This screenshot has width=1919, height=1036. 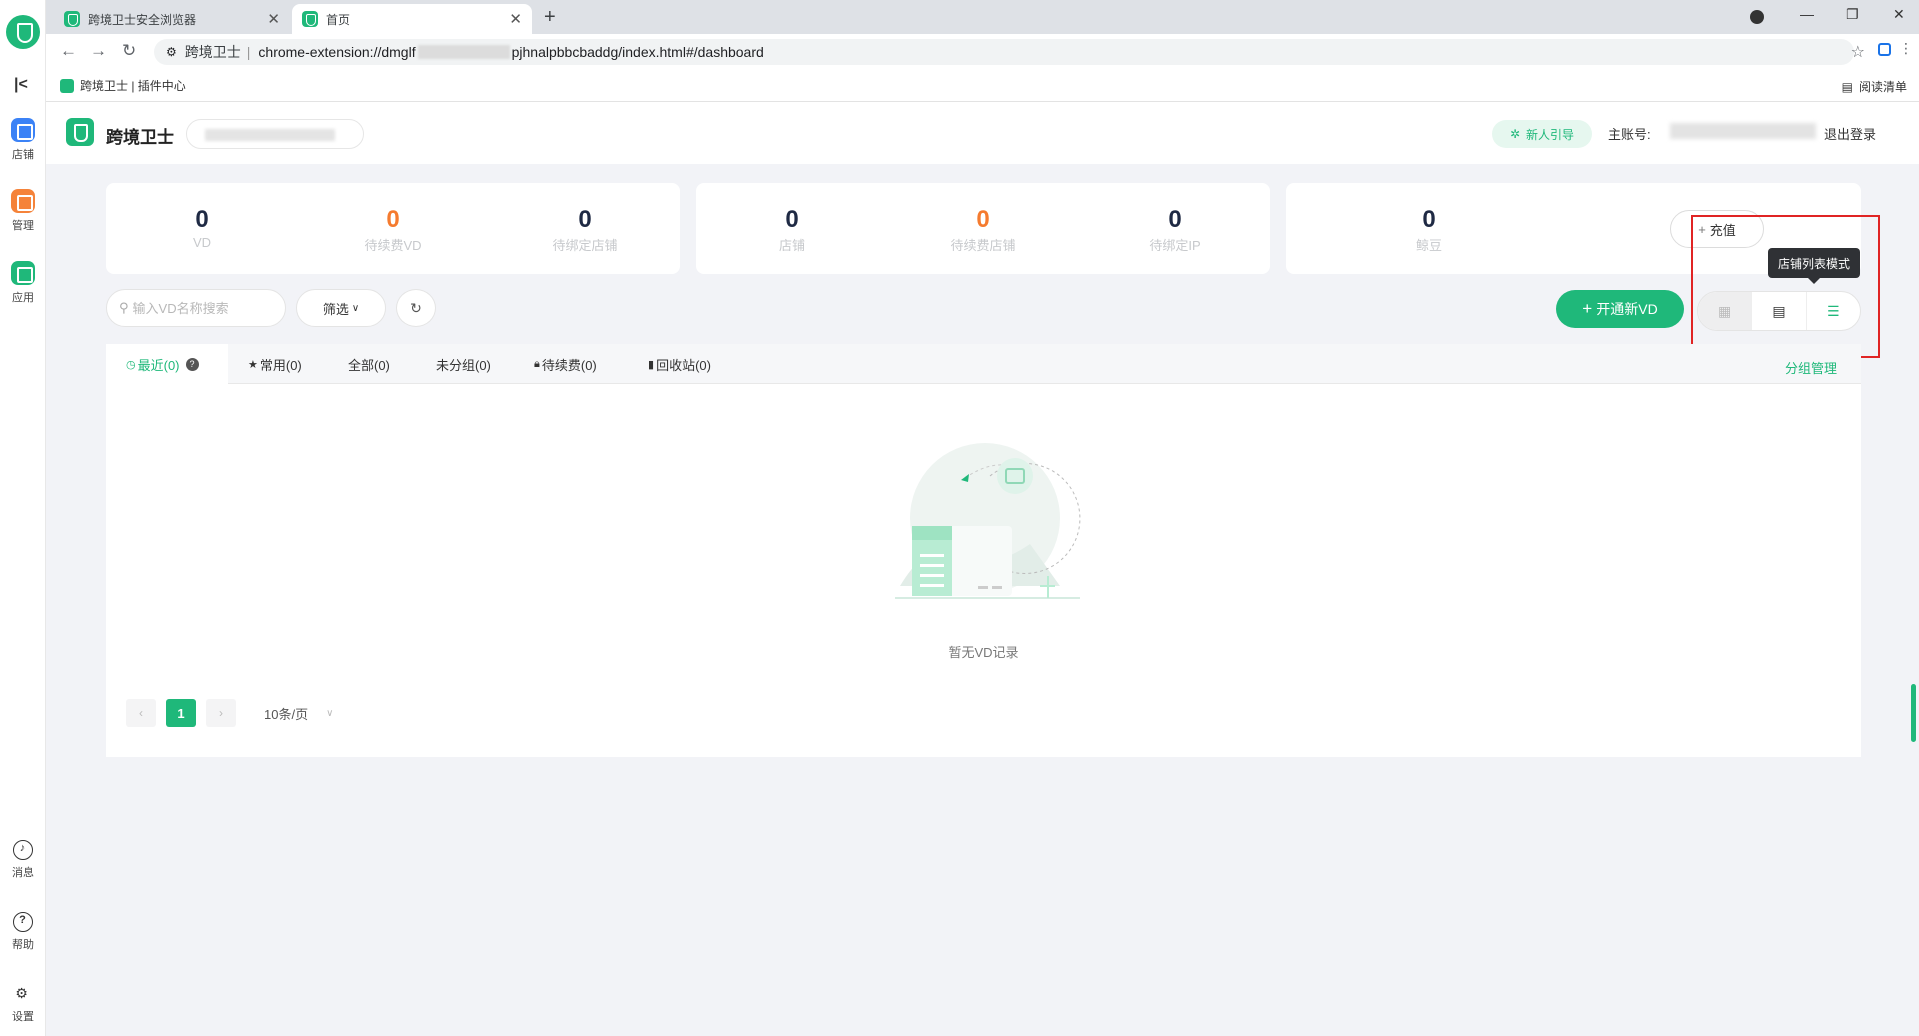 I want to click on annotation-highlight-box, so click(x=1785, y=286).